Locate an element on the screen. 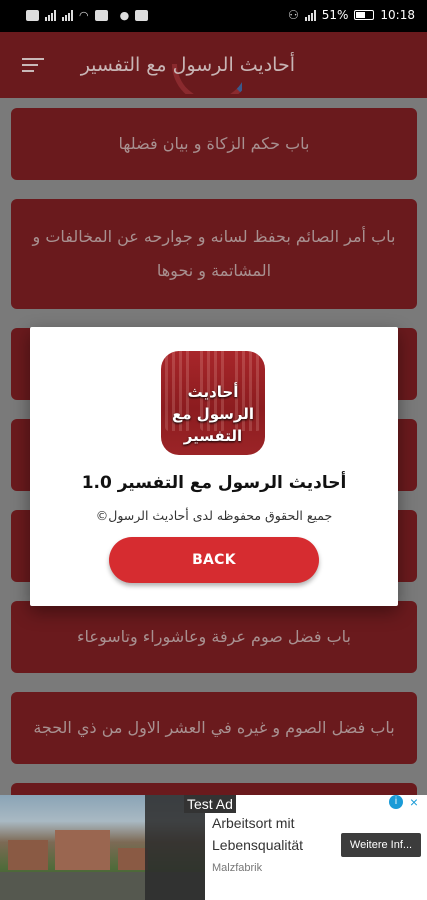  battery-icon is located at coordinates (364, 15).